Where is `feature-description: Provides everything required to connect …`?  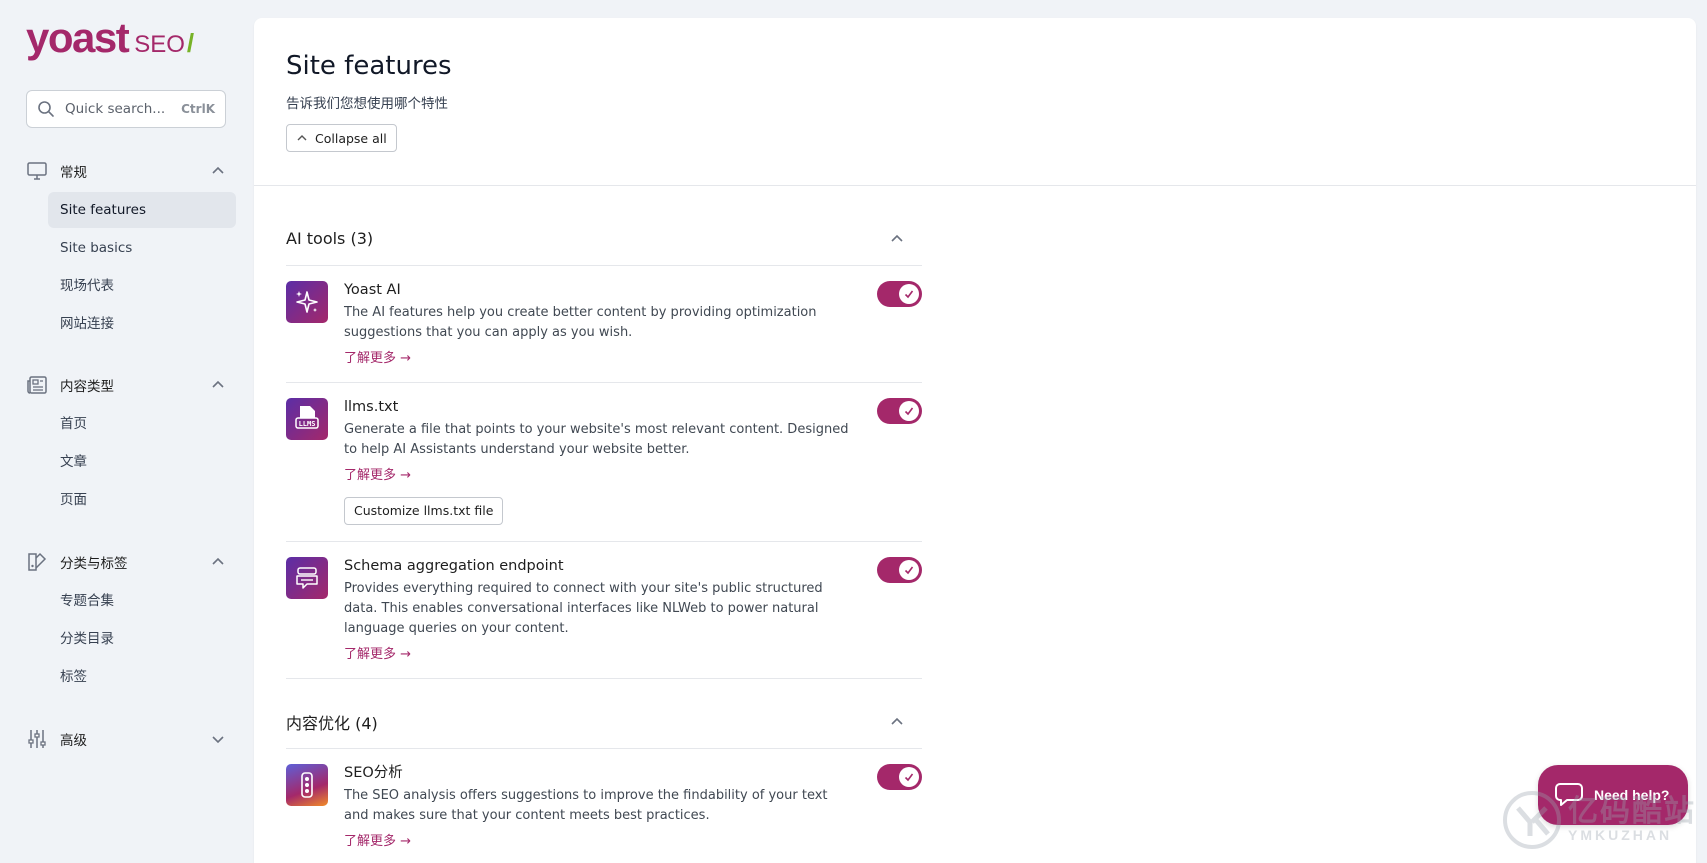
feature-description: Provides everything required to connect … is located at coordinates (583, 608).